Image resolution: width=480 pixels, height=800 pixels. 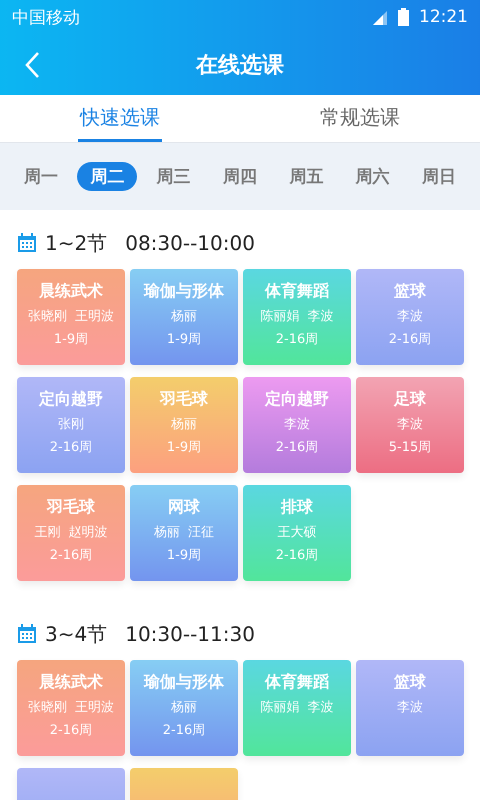 What do you see at coordinates (443, 17) in the screenshot?
I see `clock-time: 12:21` at bounding box center [443, 17].